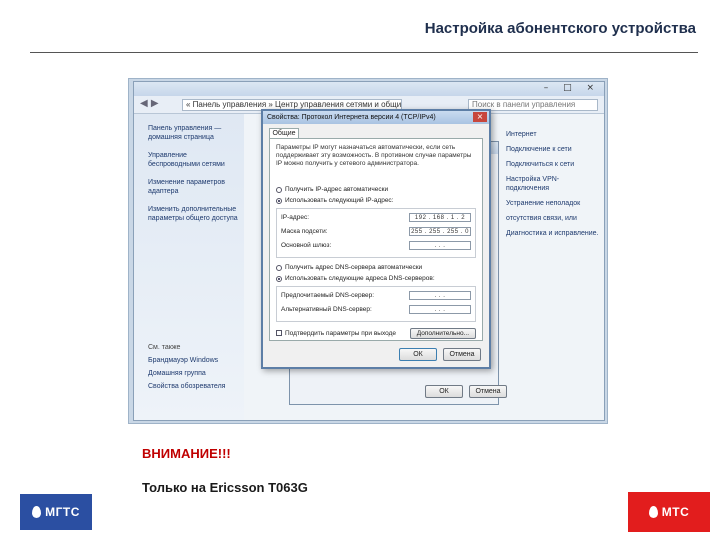  Describe the element at coordinates (418, 354) in the screenshot. I see `ok-button: ОК` at that location.